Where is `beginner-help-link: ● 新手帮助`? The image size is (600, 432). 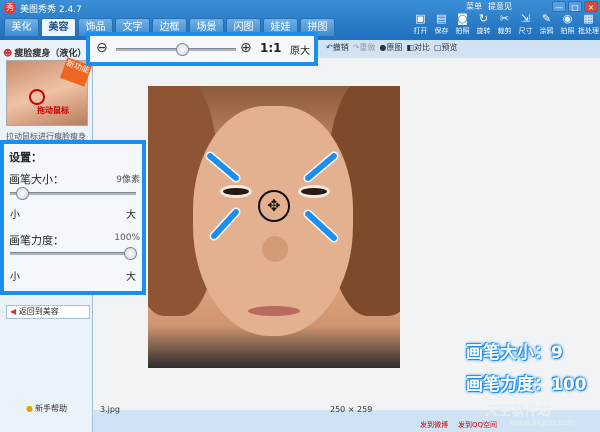 beginner-help-link: ● 新手帮助 is located at coordinates (46, 408).